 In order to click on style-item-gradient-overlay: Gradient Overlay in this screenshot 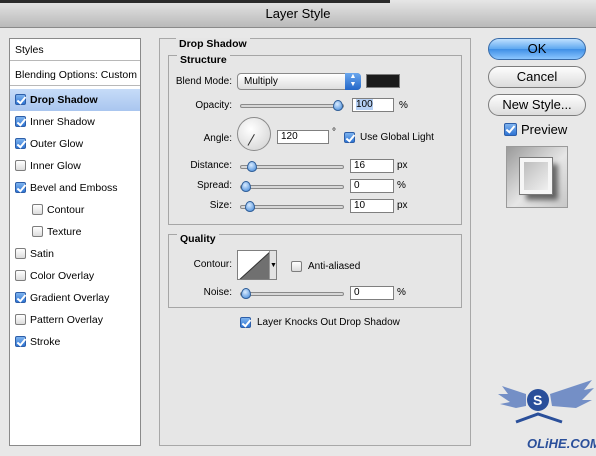, I will do `click(75, 298)`.